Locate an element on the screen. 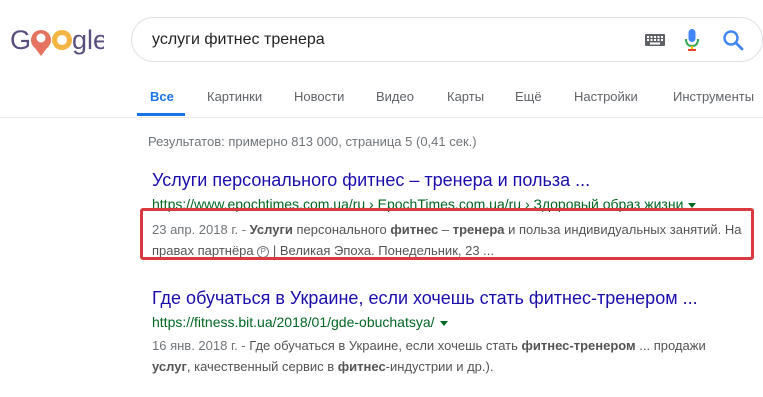 The width and height of the screenshot is (763, 397). dropdown-arrow-icon is located at coordinates (443, 323).